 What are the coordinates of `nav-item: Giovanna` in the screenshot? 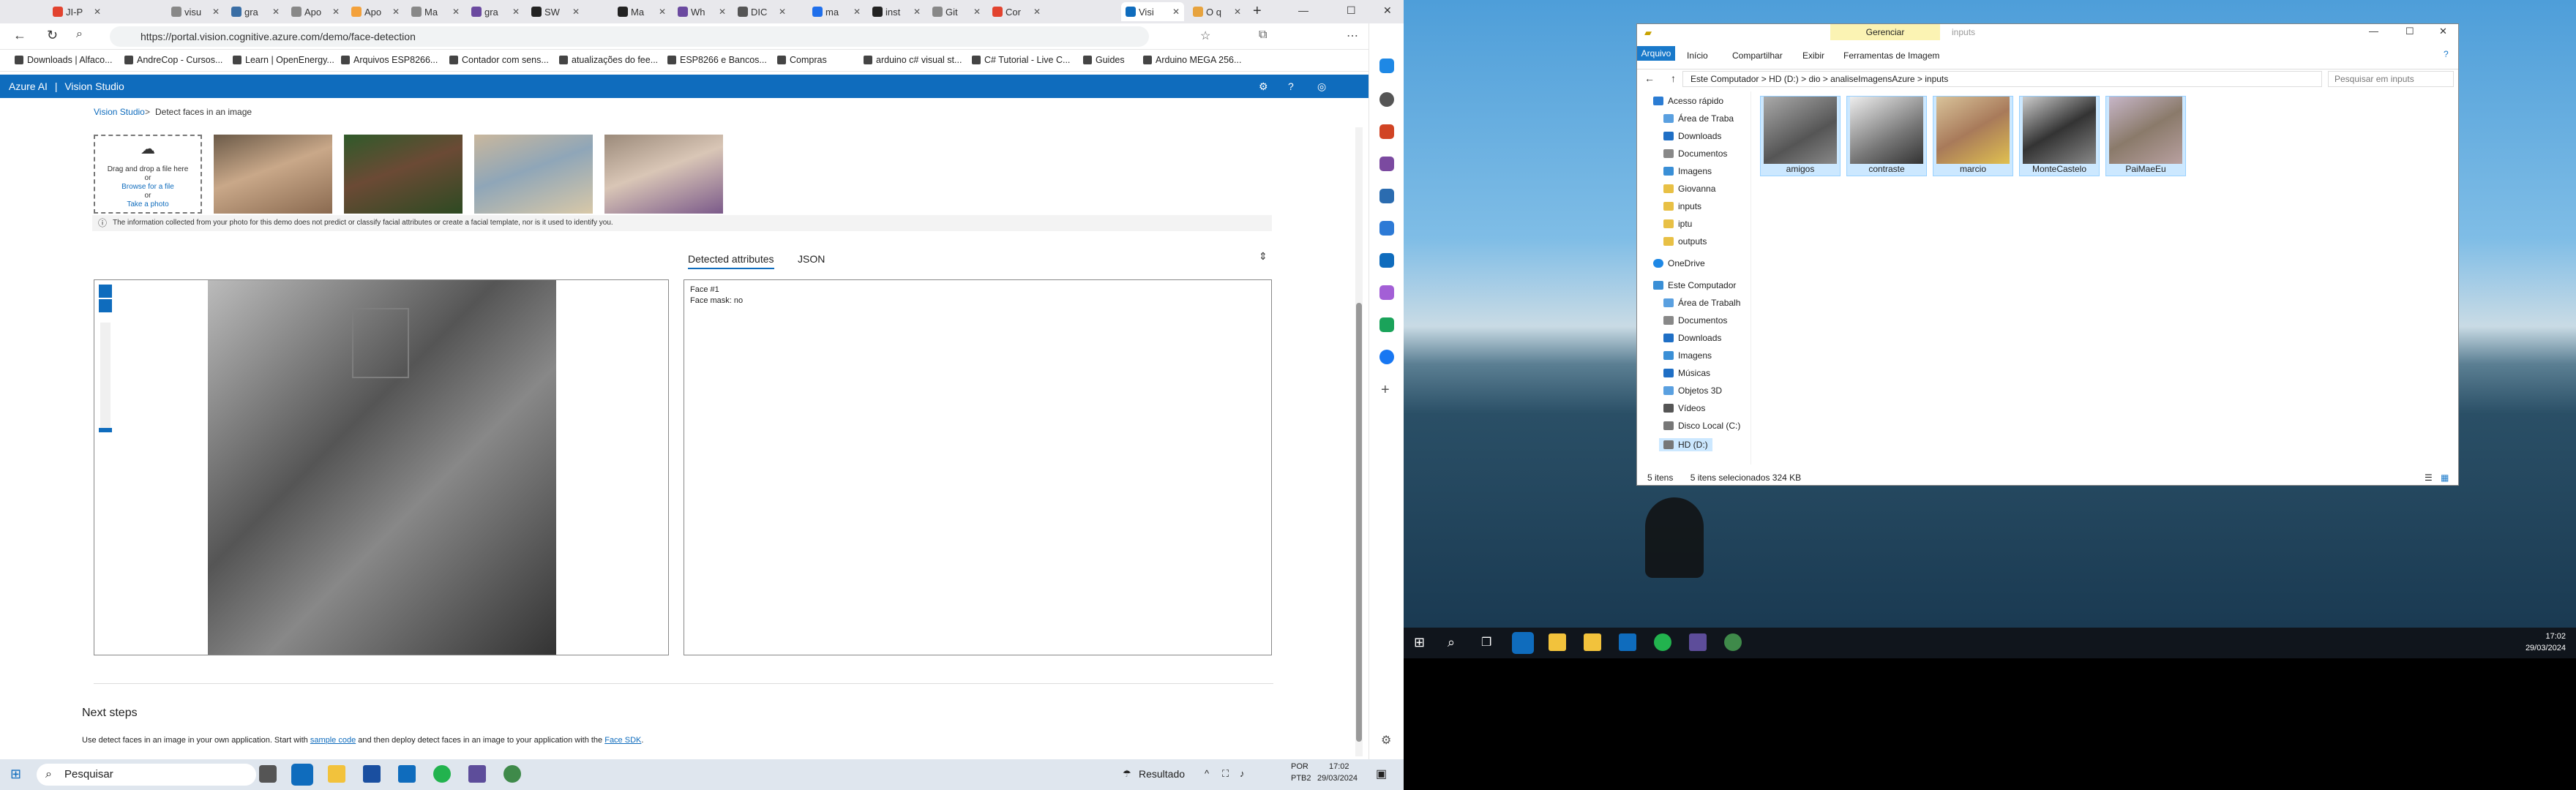 It's located at (1689, 189).